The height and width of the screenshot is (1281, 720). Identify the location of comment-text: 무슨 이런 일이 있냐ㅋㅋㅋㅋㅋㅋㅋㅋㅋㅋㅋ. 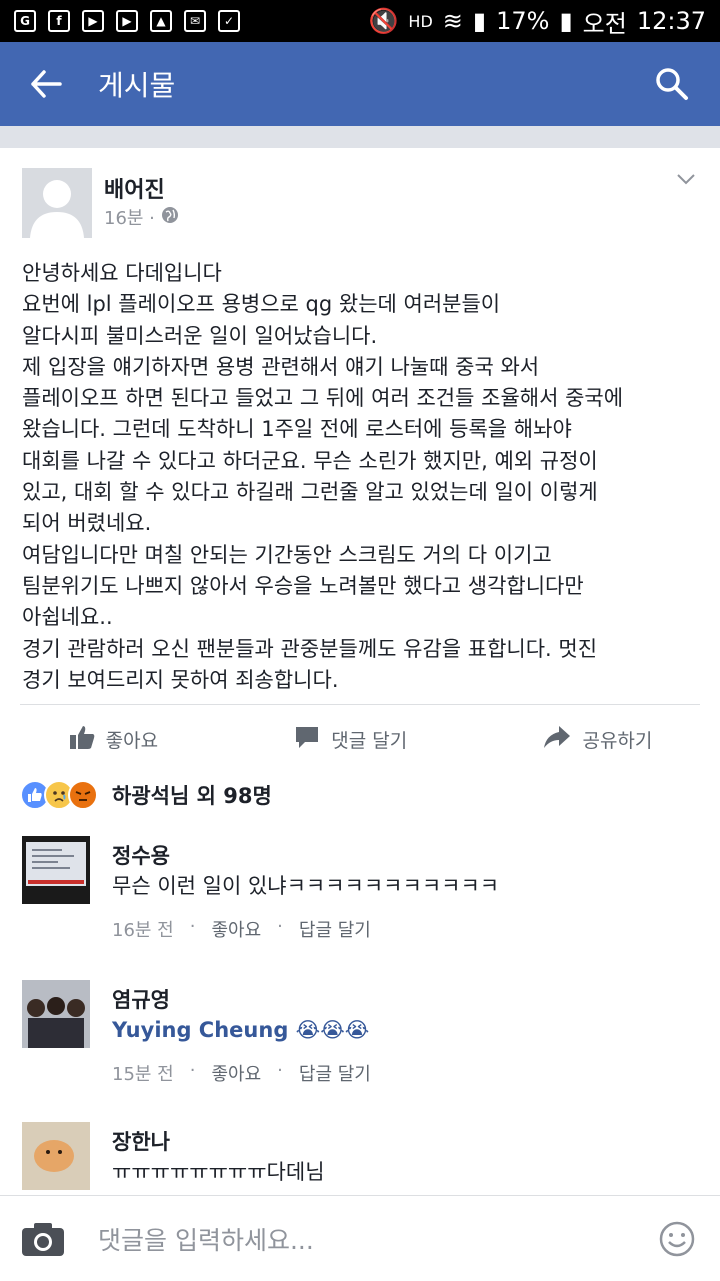
(306, 886).